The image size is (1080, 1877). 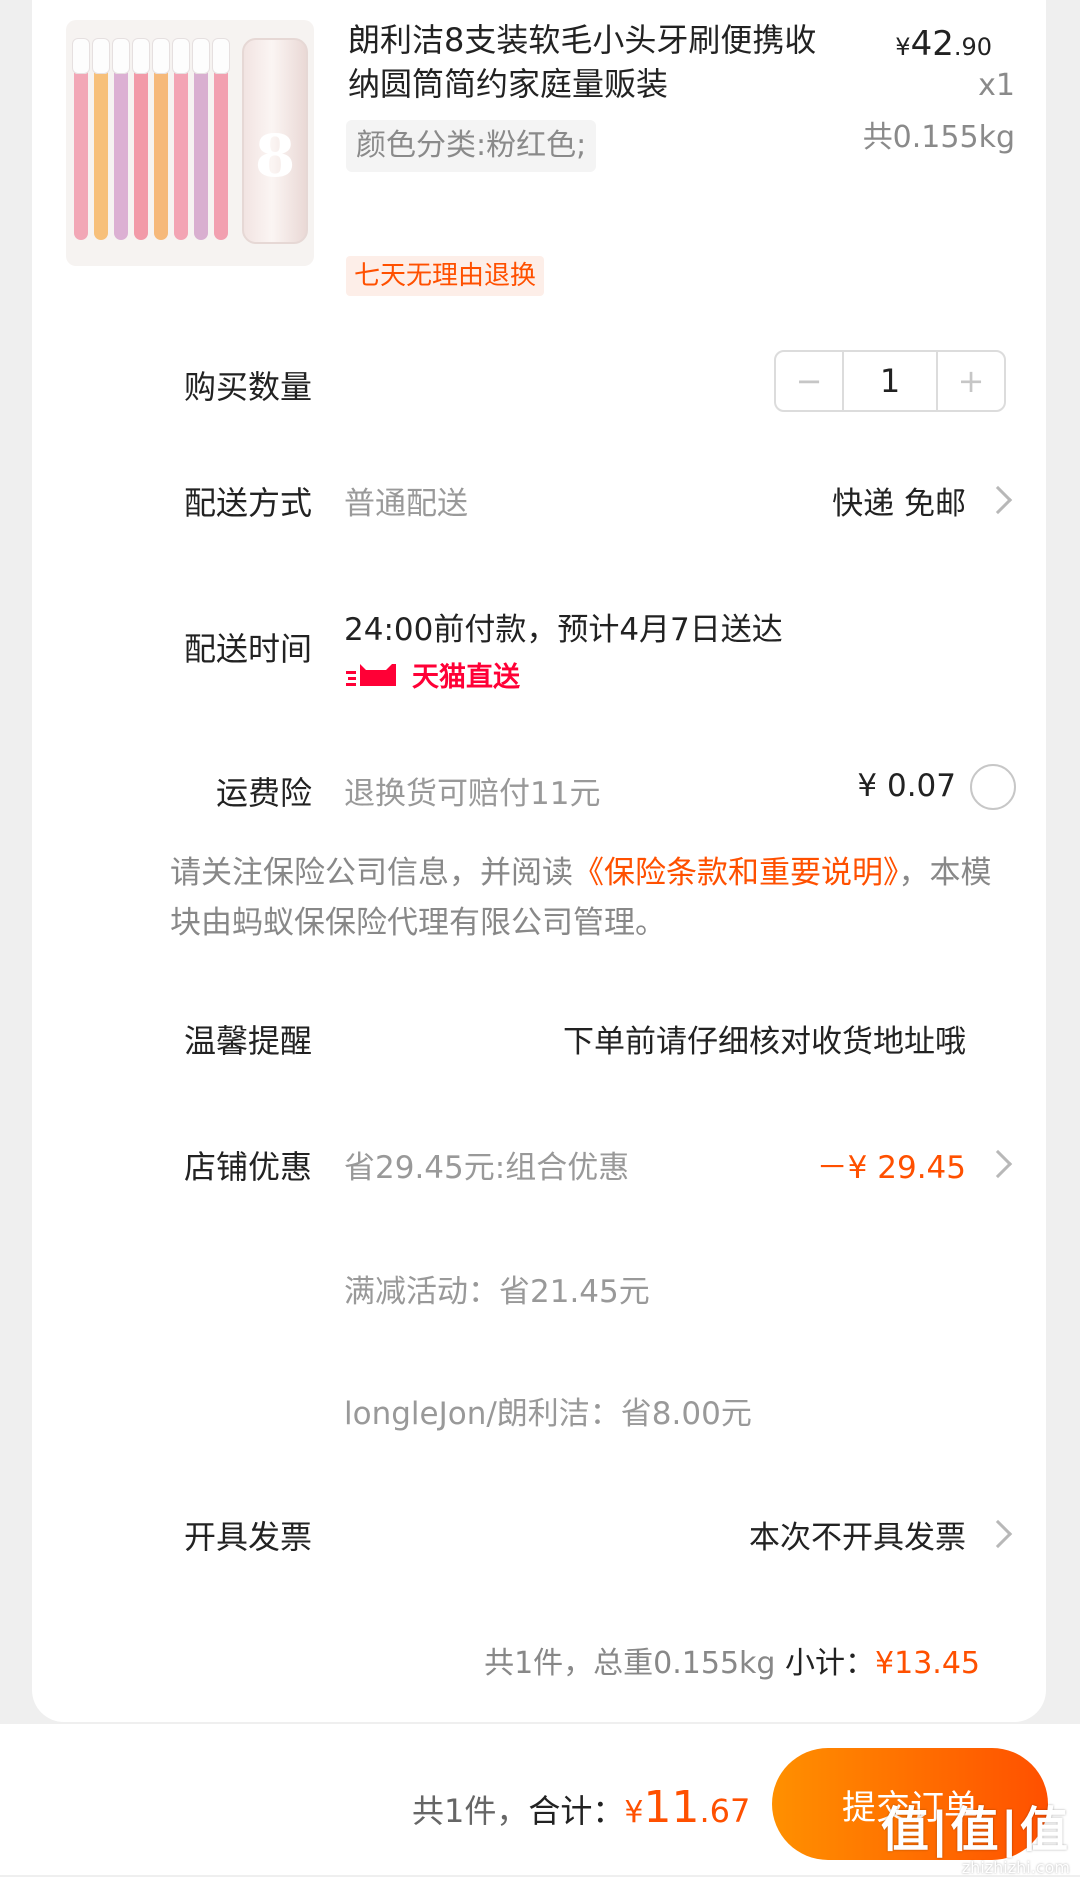 I want to click on quantity-stepper: − 1 +, so click(x=890, y=381).